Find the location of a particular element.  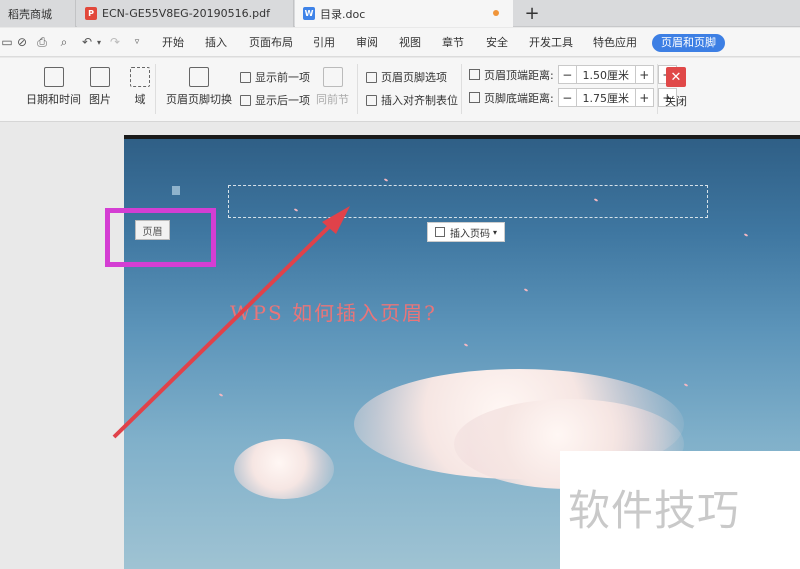

footer-distance-icon is located at coordinates (474, 97).